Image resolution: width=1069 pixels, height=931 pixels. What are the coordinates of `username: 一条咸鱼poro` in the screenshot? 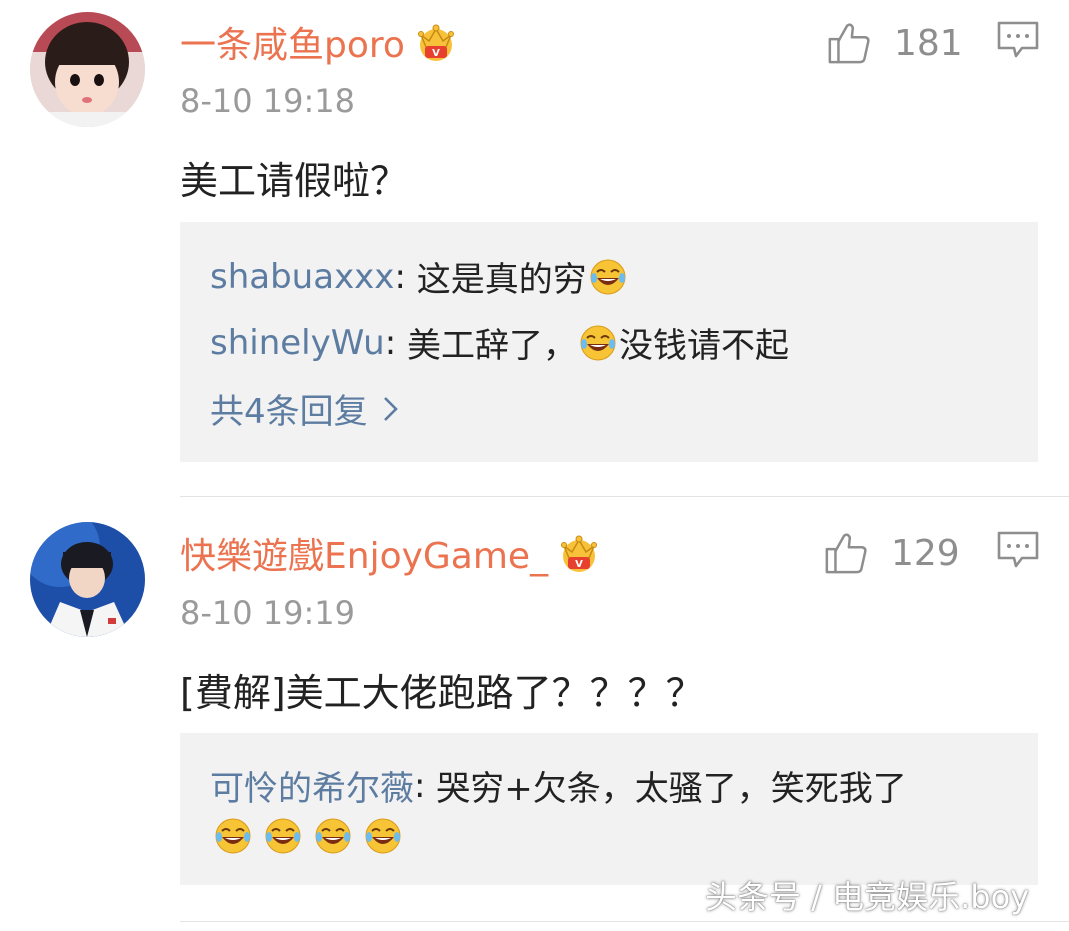 It's located at (318, 42).